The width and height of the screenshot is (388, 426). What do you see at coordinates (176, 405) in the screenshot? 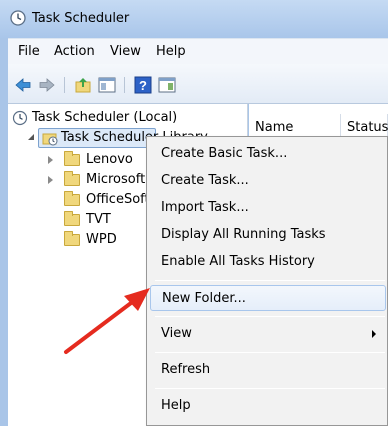
I see `menu-item-label: Help` at bounding box center [176, 405].